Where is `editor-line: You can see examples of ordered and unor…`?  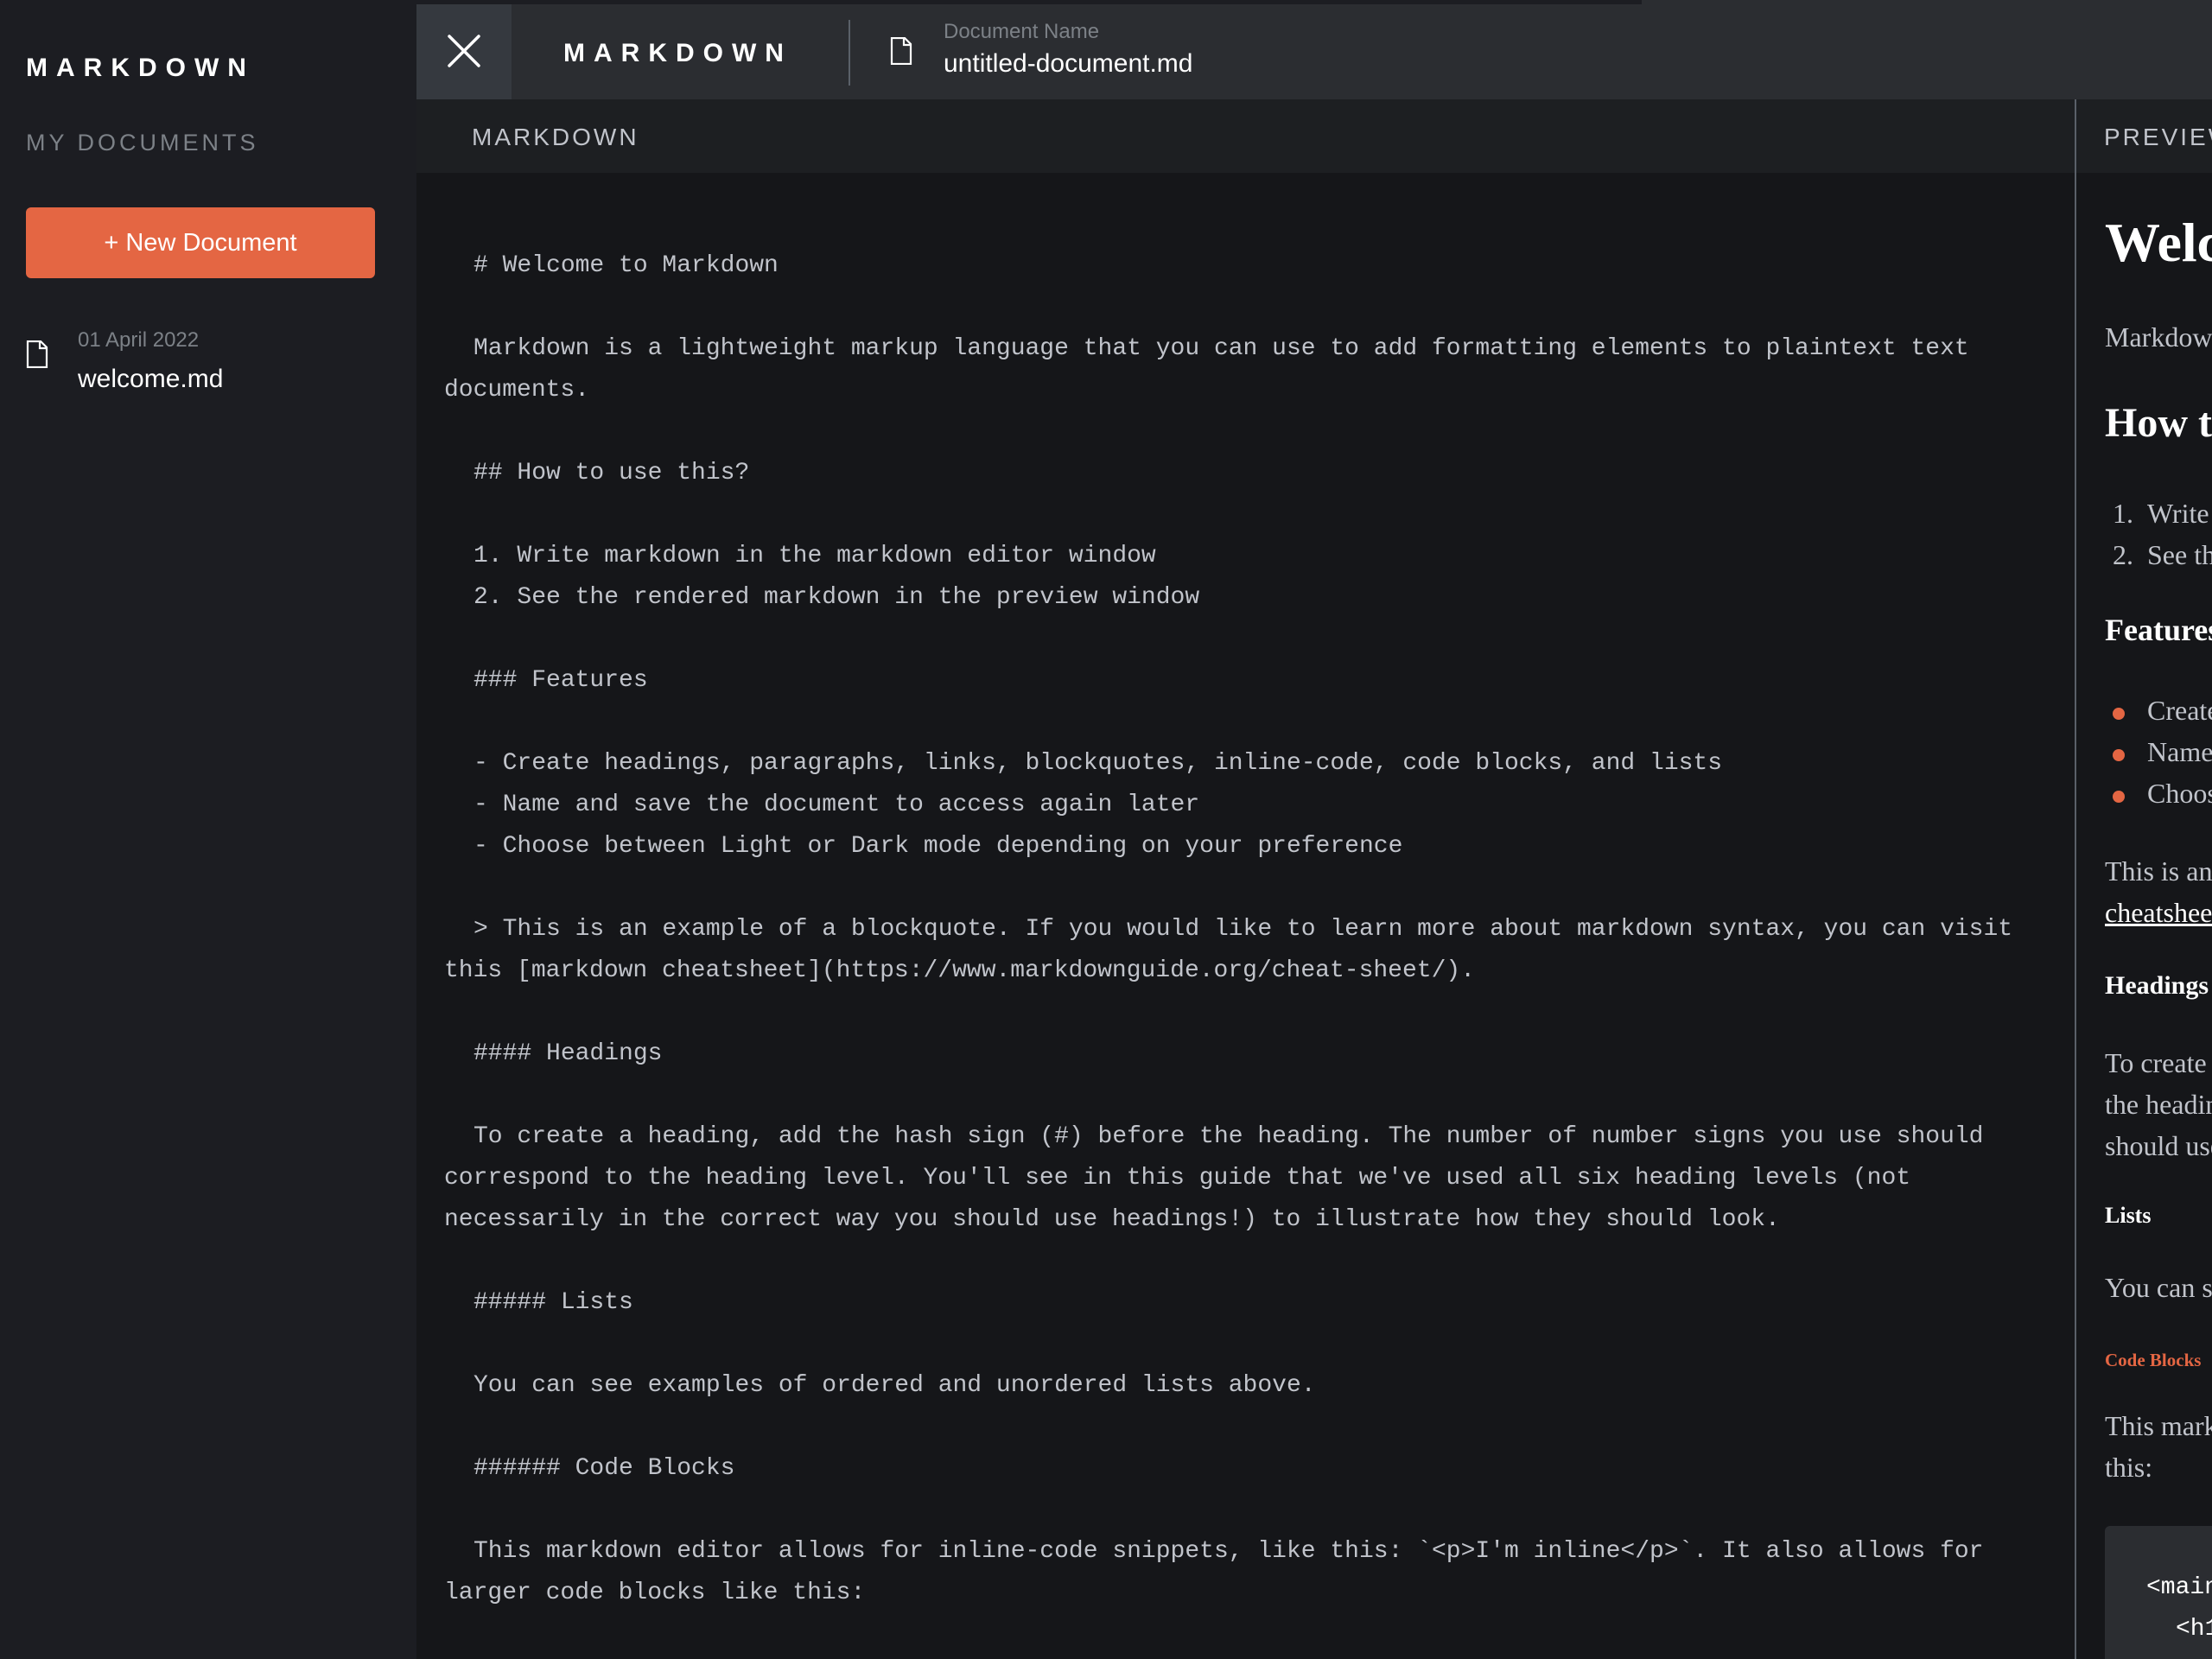
editor-line: You can see examples of ordered and unor… is located at coordinates (895, 1385).